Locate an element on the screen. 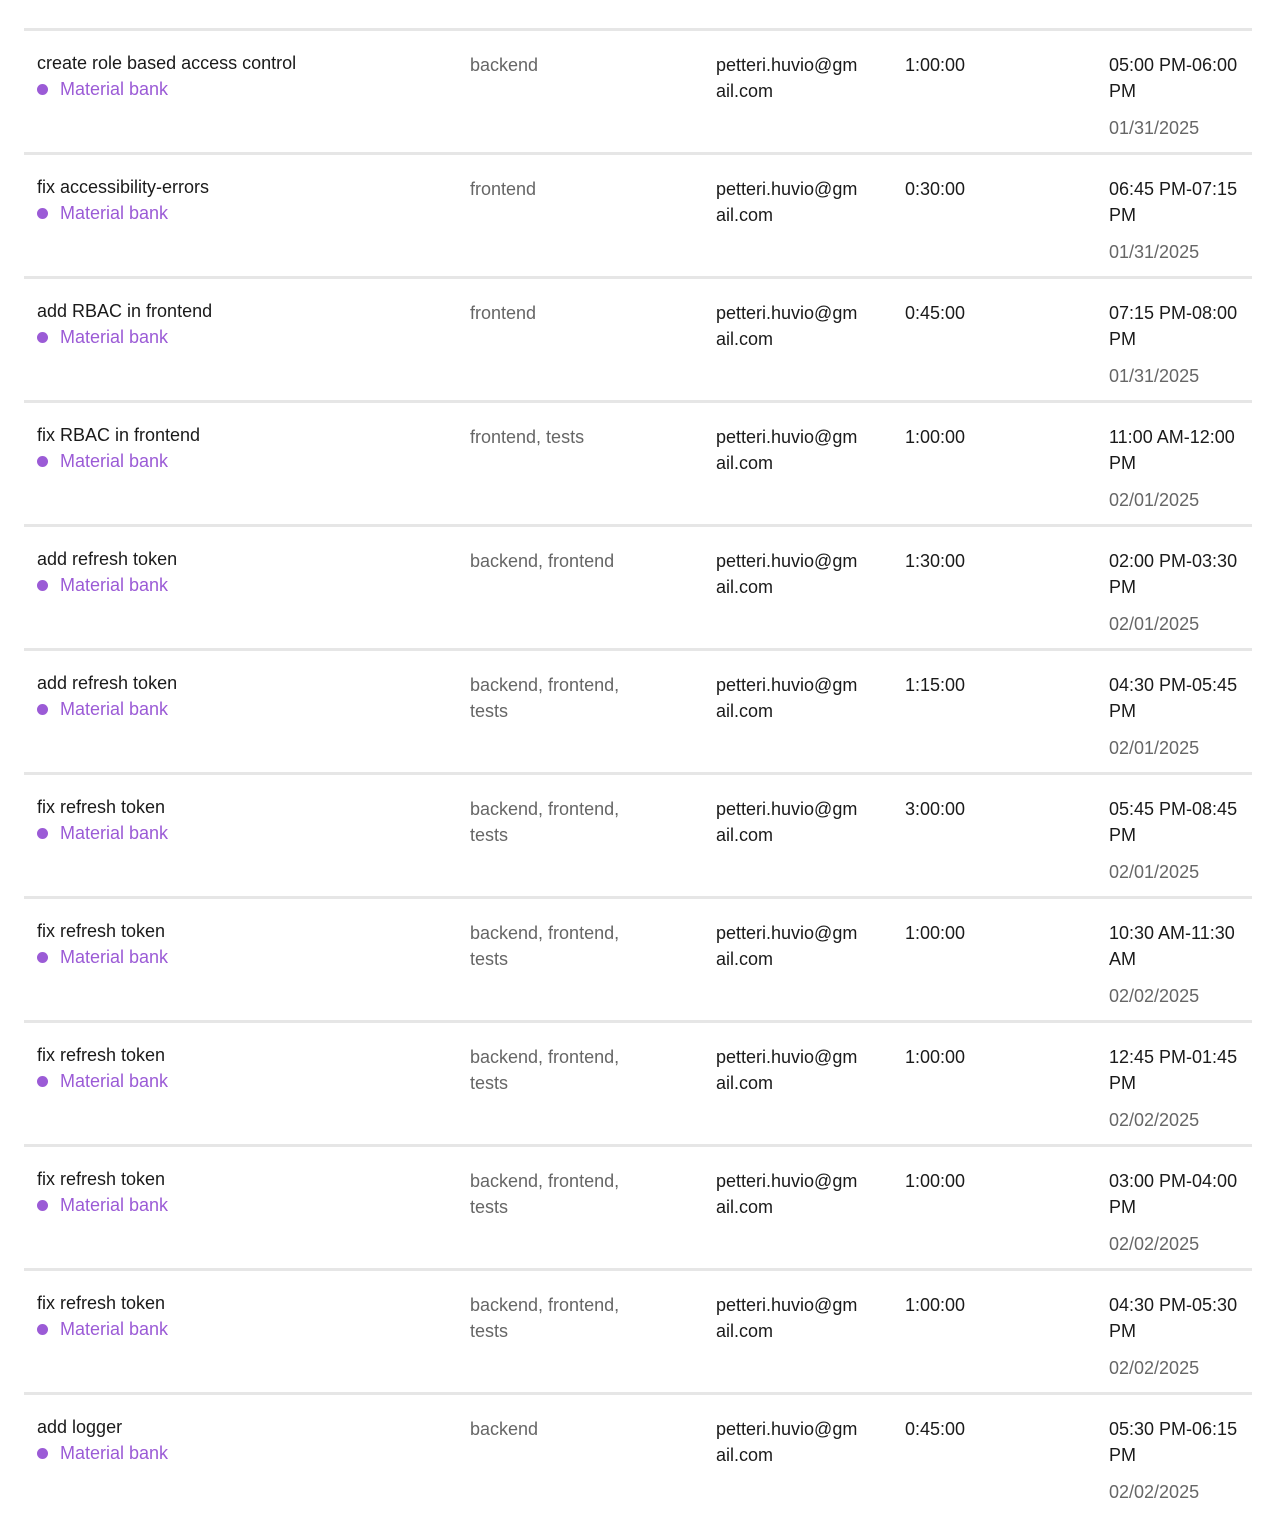 The height and width of the screenshot is (1528, 1288). entry-time-range: 07:15 PM-08:00 PM is located at coordinates (1176, 326).